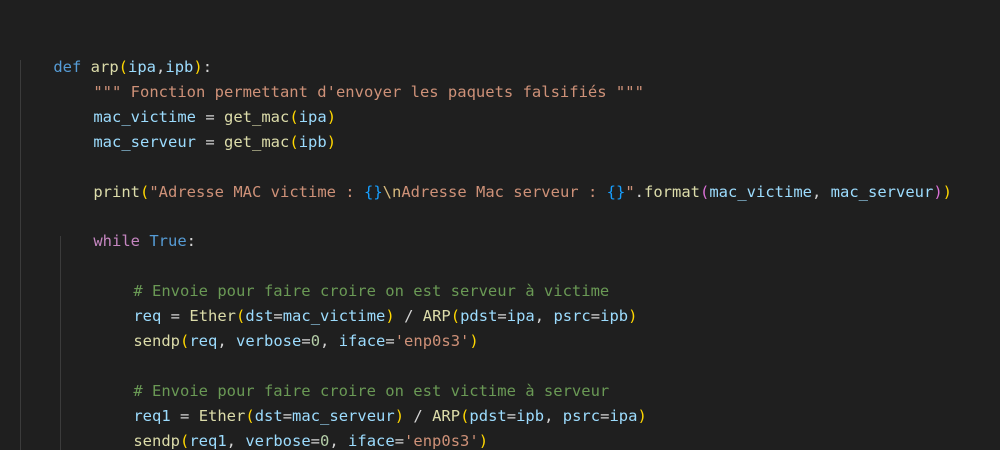  What do you see at coordinates (672, 192) in the screenshot?
I see `code-token: format` at bounding box center [672, 192].